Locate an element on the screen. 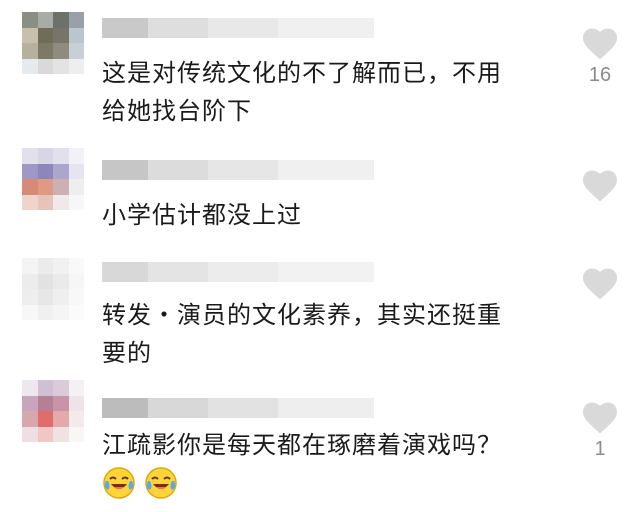 The height and width of the screenshot is (512, 640). like-button: 1 is located at coordinates (600, 430).